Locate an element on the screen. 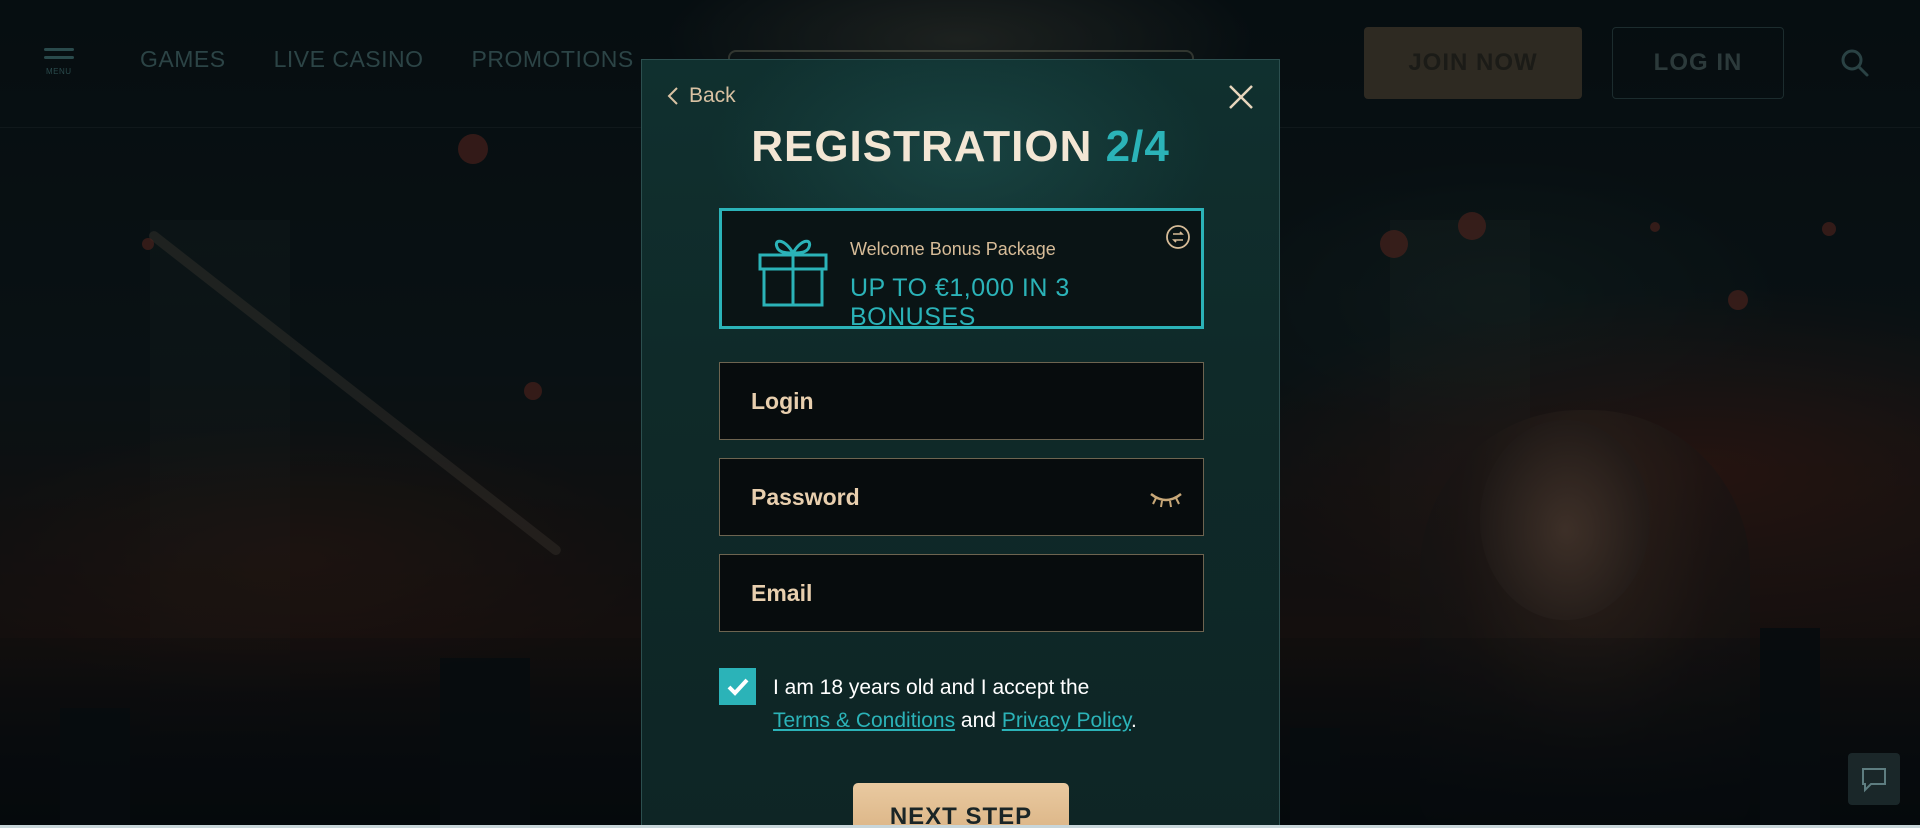 The width and height of the screenshot is (1920, 828). close-button is located at coordinates (1241, 97).